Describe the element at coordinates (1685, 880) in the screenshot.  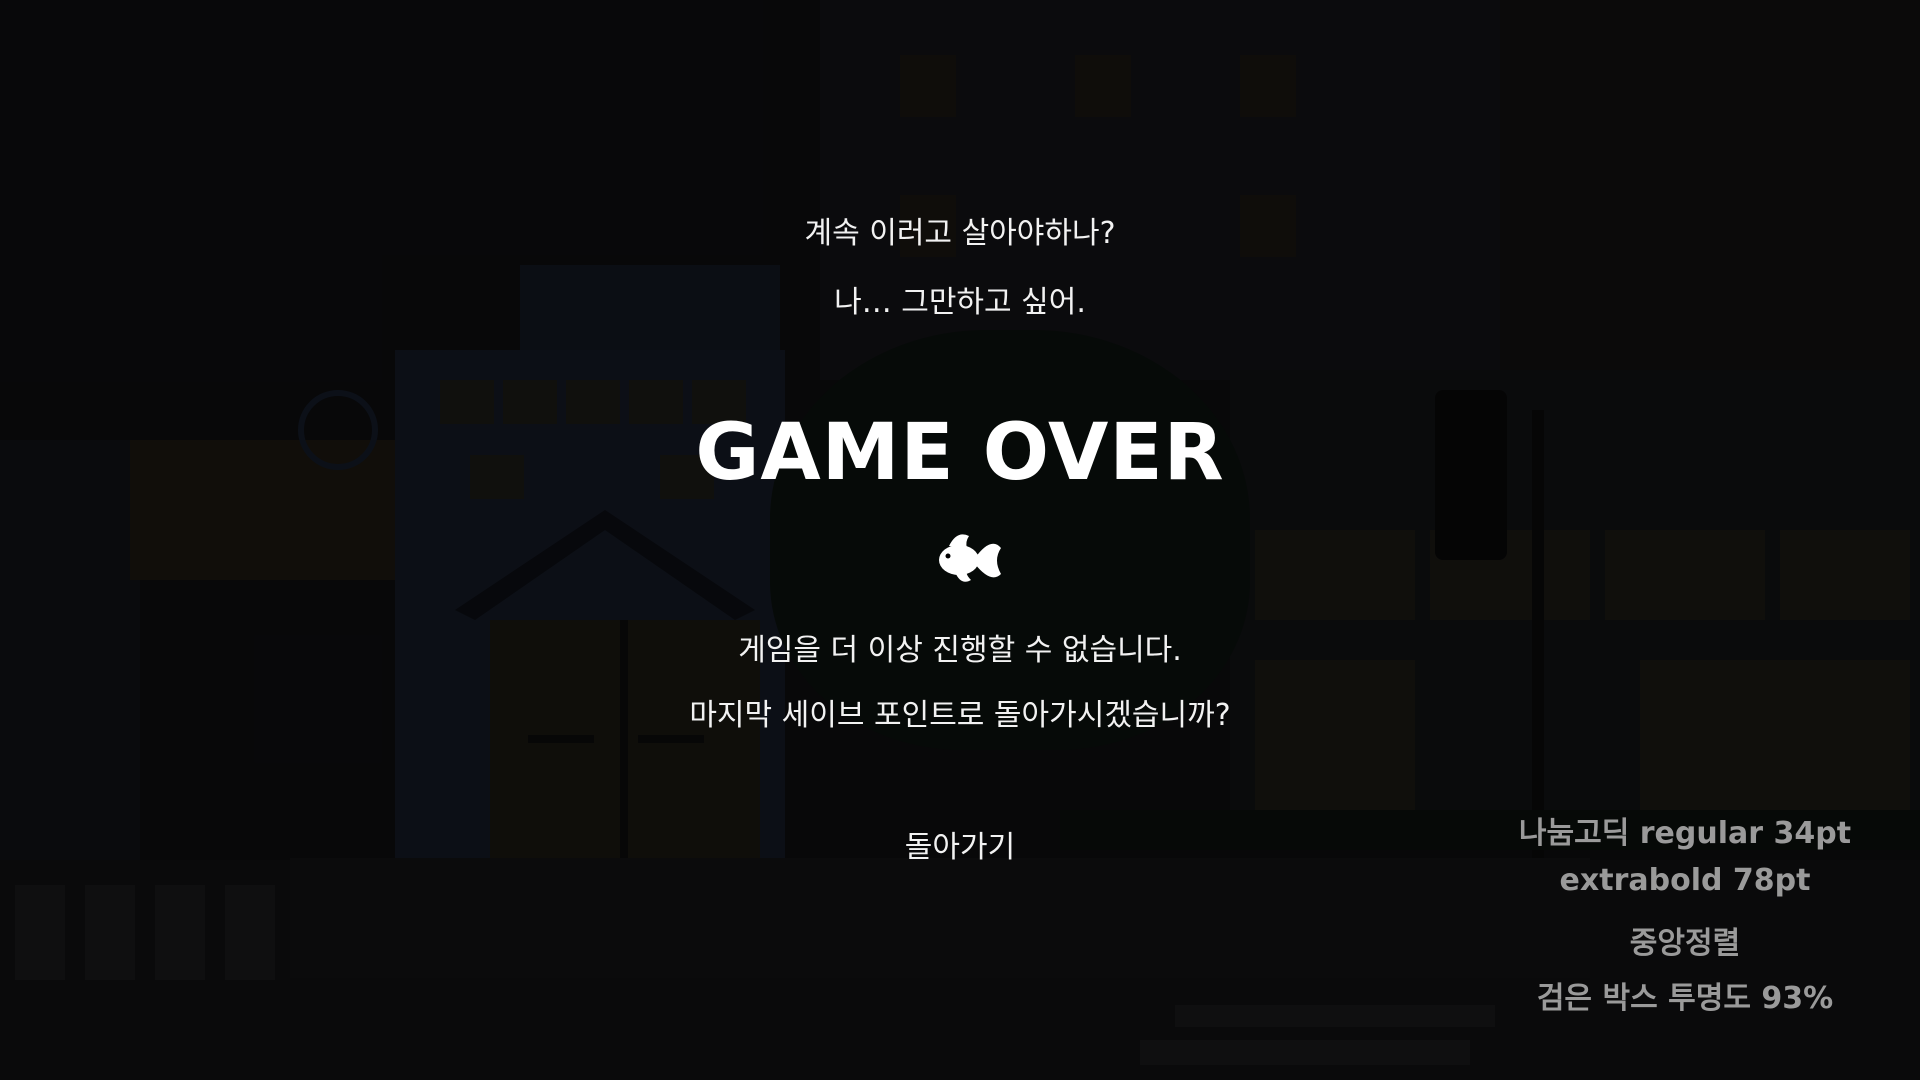
I see `font-note-extrabold: extrabold 78pt` at that location.